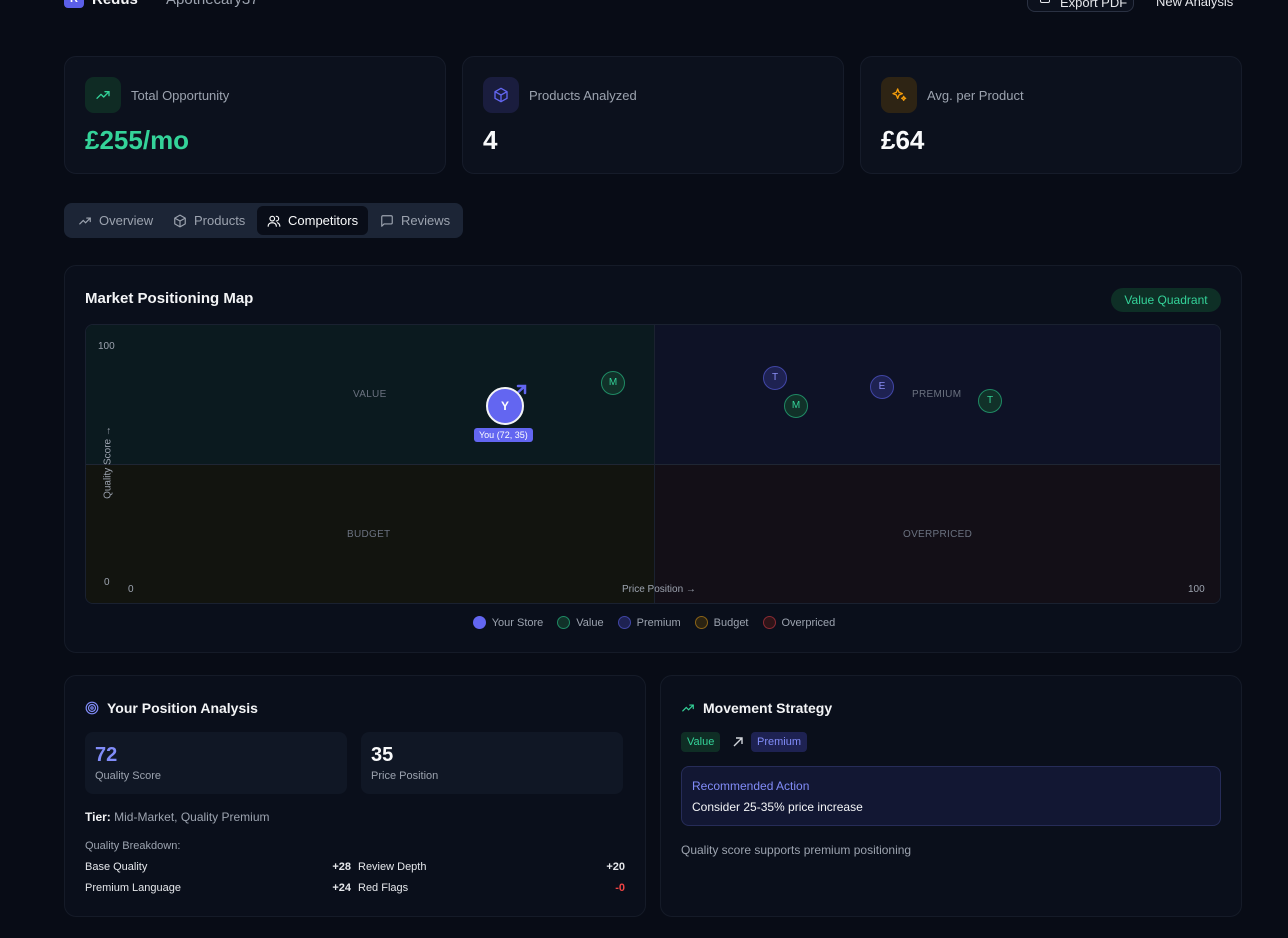  Describe the element at coordinates (341, 888) in the screenshot. I see `breakdown-value: +24` at that location.